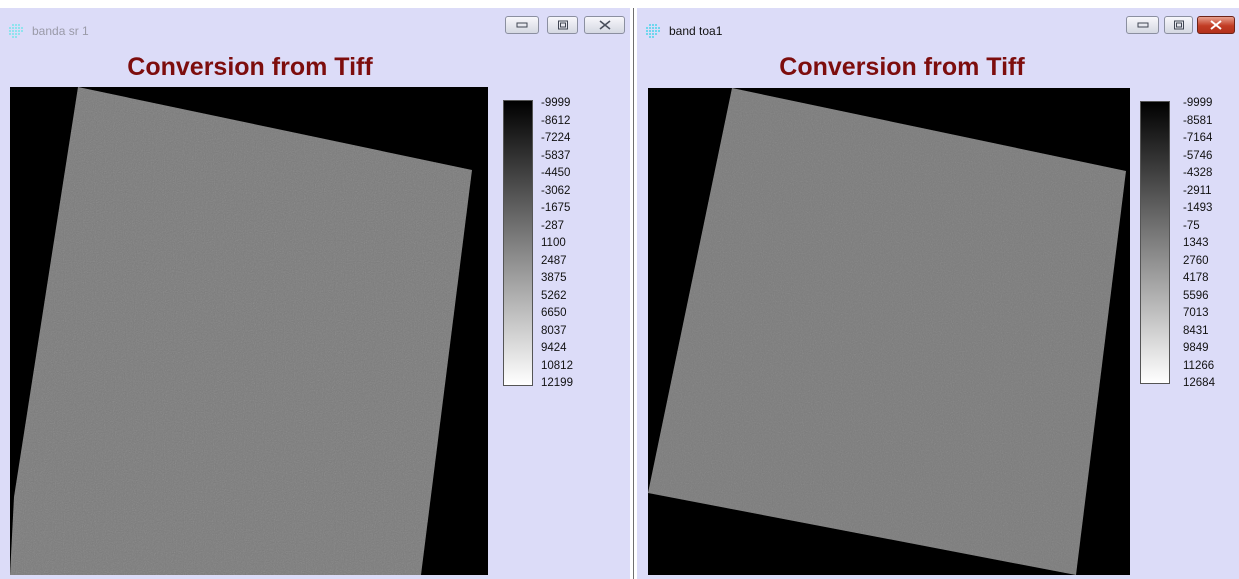 Image resolution: width=1239 pixels, height=579 pixels. What do you see at coordinates (60, 31) in the screenshot?
I see `window-title: banda sr 1` at bounding box center [60, 31].